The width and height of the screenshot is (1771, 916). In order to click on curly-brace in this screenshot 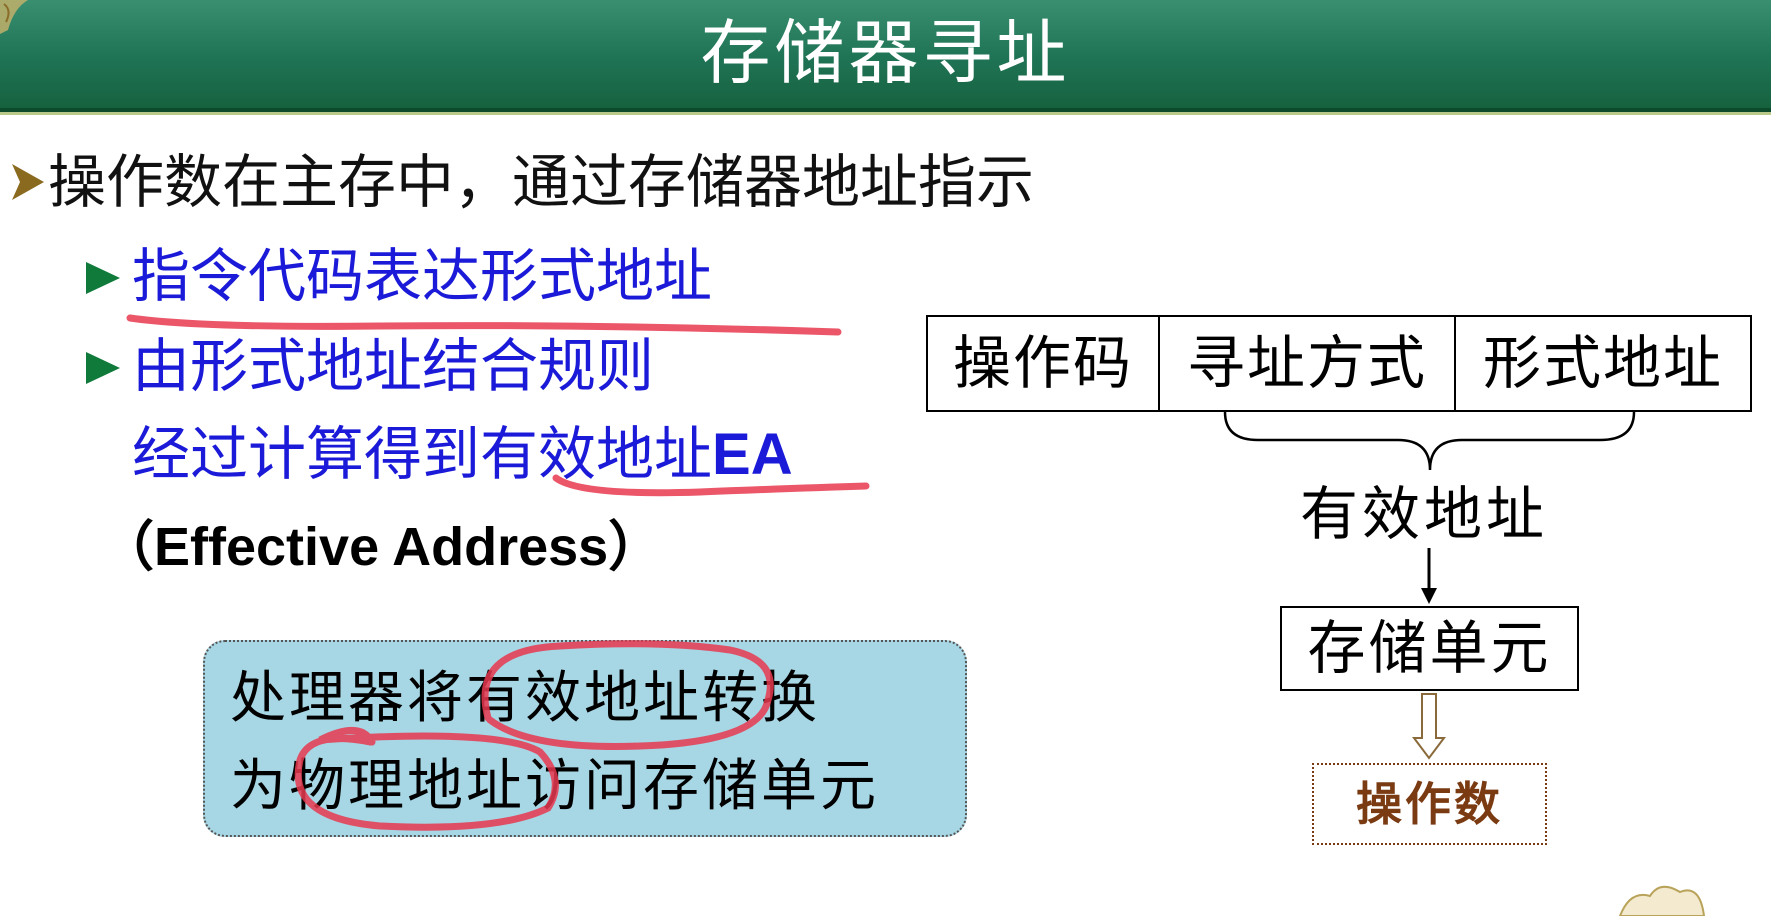, I will do `click(1429, 441)`.